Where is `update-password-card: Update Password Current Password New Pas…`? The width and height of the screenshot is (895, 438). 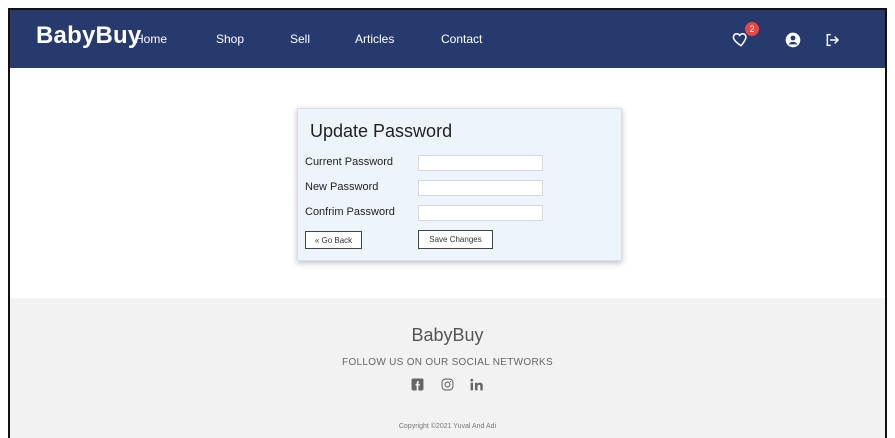
update-password-card: Update Password Current Password New Pas… is located at coordinates (459, 184).